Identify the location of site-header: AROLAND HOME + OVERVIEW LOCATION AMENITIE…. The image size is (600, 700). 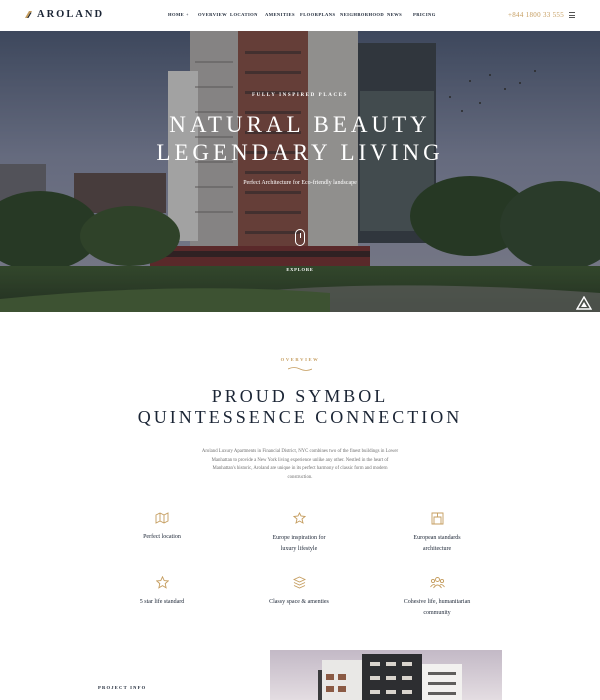
(300, 15).